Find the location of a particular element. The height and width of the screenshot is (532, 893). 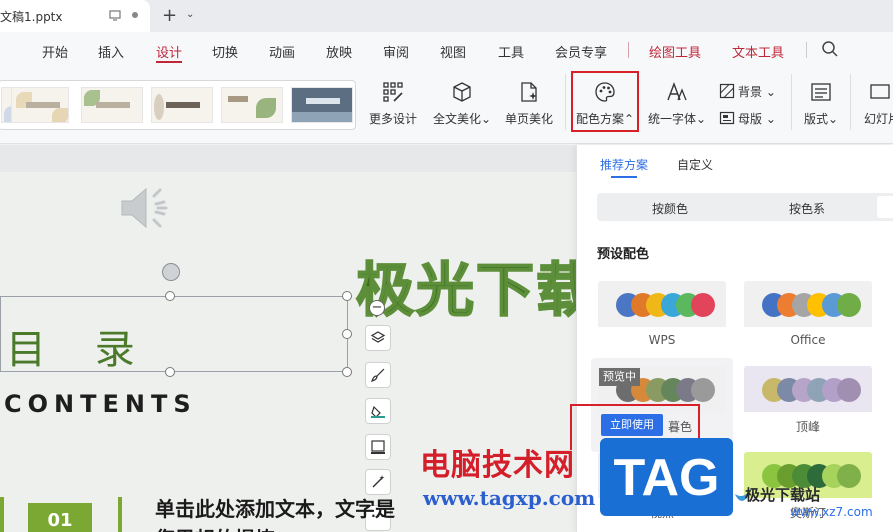

scheme-name: WPS is located at coordinates (662, 340).